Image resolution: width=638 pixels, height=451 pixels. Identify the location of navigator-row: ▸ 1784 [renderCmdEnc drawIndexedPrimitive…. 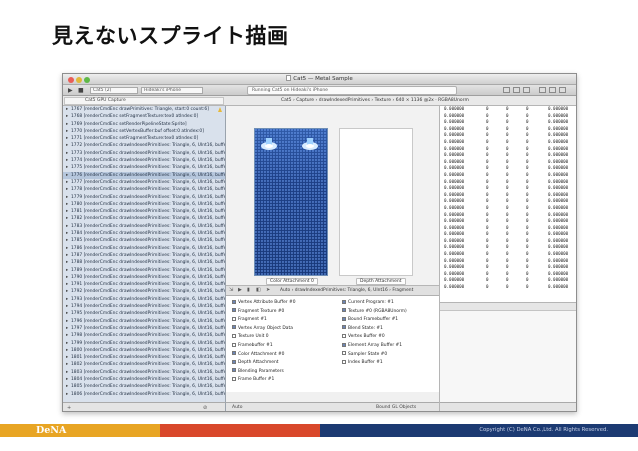
(144, 233).